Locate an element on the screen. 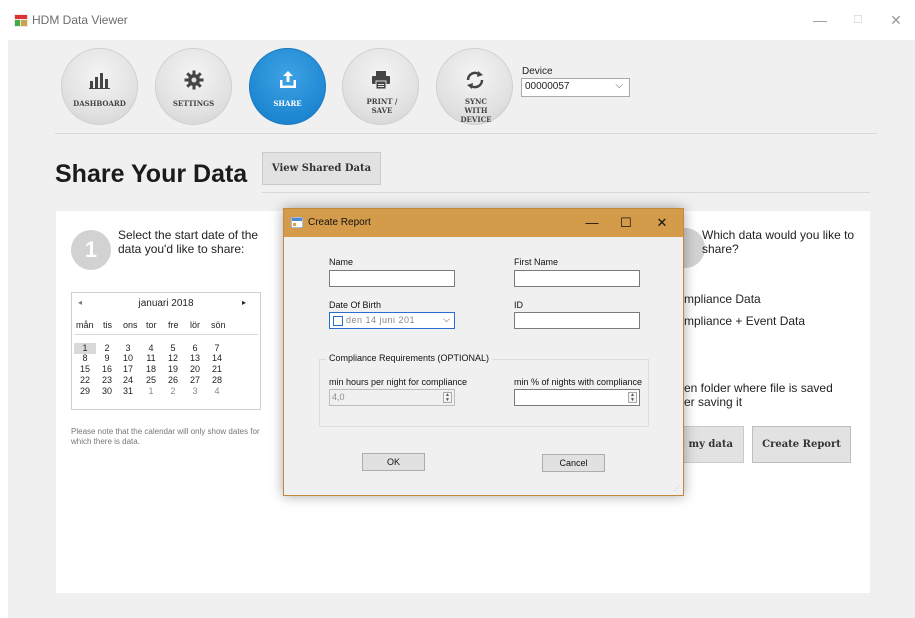 This screenshot has width=915, height=618. min-hours-stepper: 4,0 ▲ ▼ is located at coordinates (392, 397).